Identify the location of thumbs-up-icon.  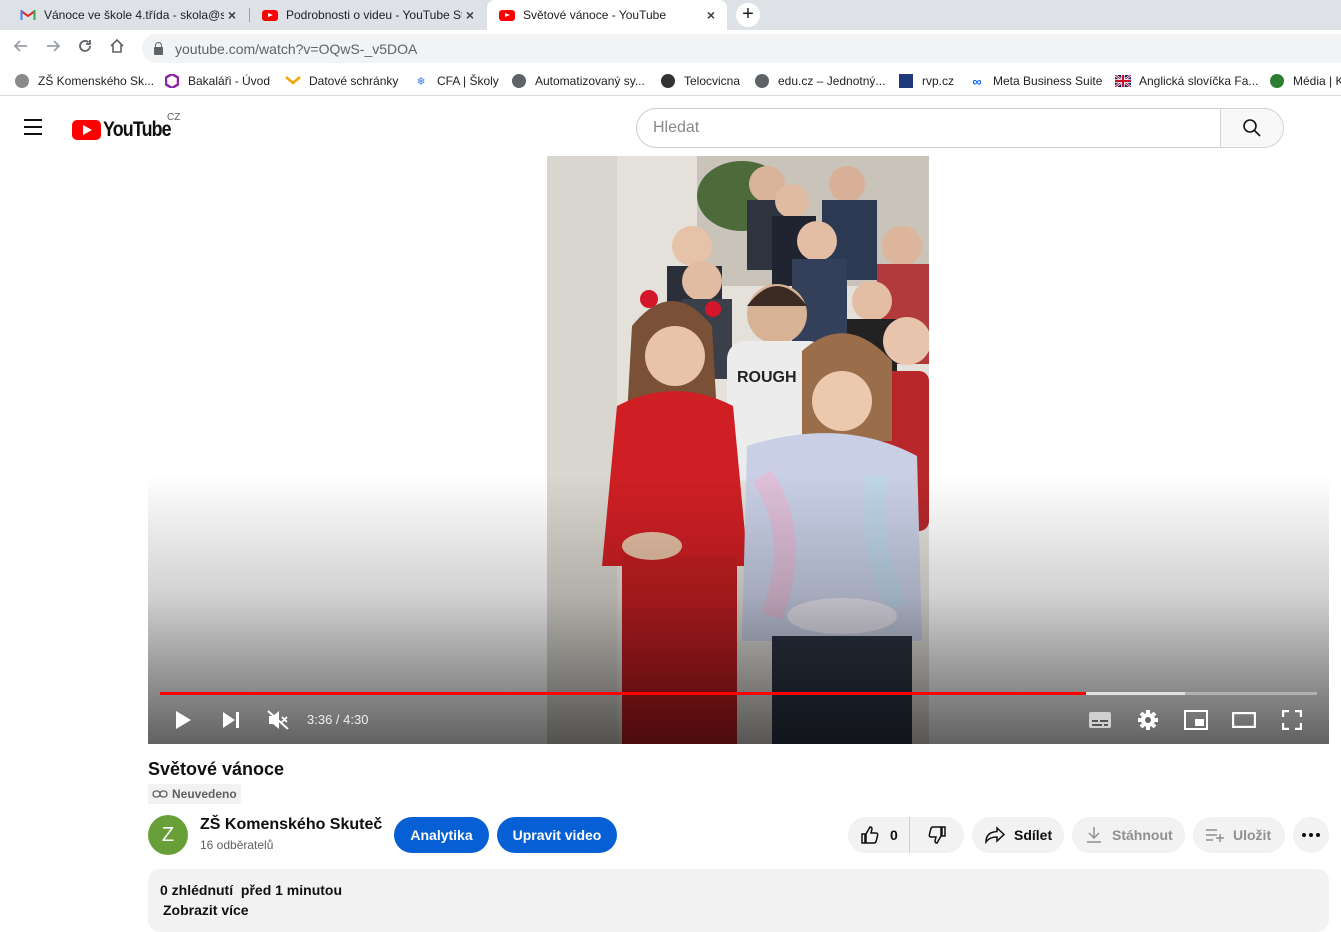
(870, 835).